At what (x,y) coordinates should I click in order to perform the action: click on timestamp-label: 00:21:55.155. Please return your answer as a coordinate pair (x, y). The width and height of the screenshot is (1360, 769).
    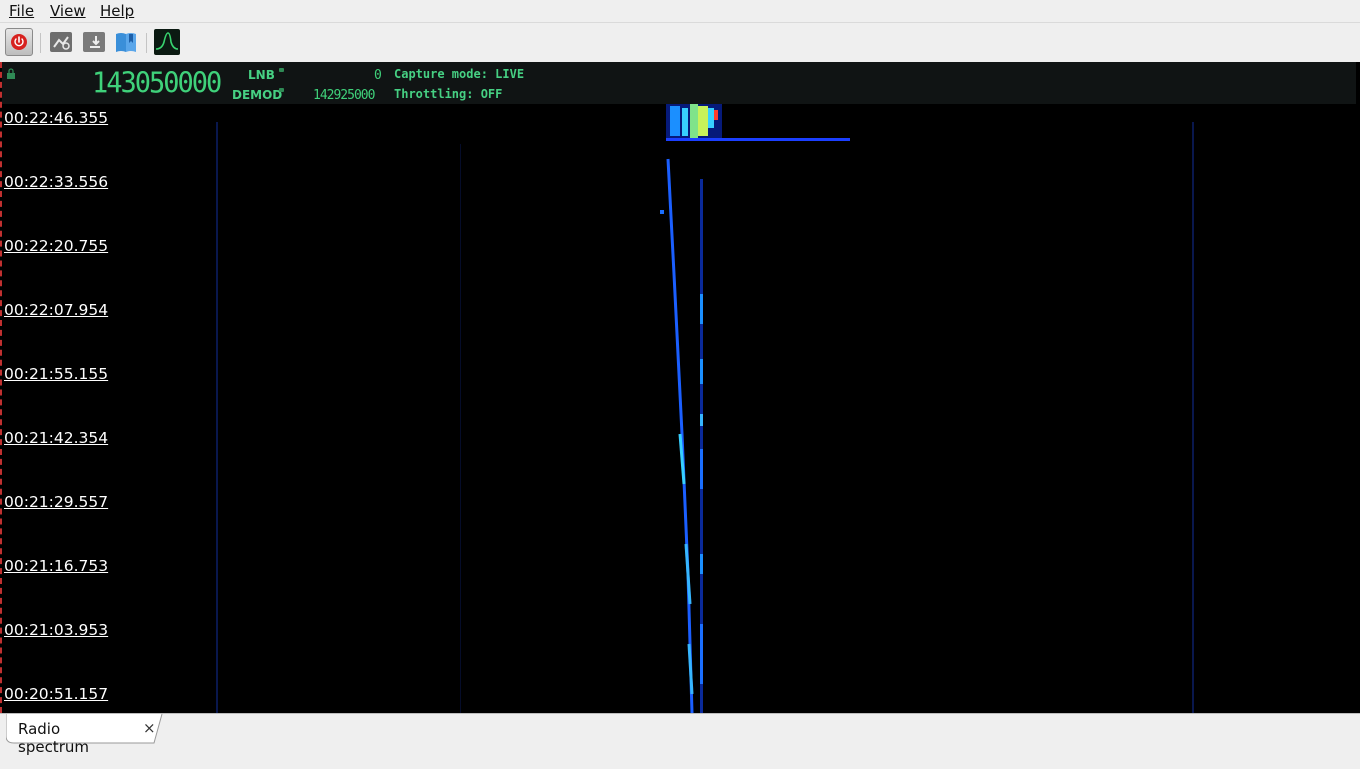
    Looking at the image, I should click on (56, 374).